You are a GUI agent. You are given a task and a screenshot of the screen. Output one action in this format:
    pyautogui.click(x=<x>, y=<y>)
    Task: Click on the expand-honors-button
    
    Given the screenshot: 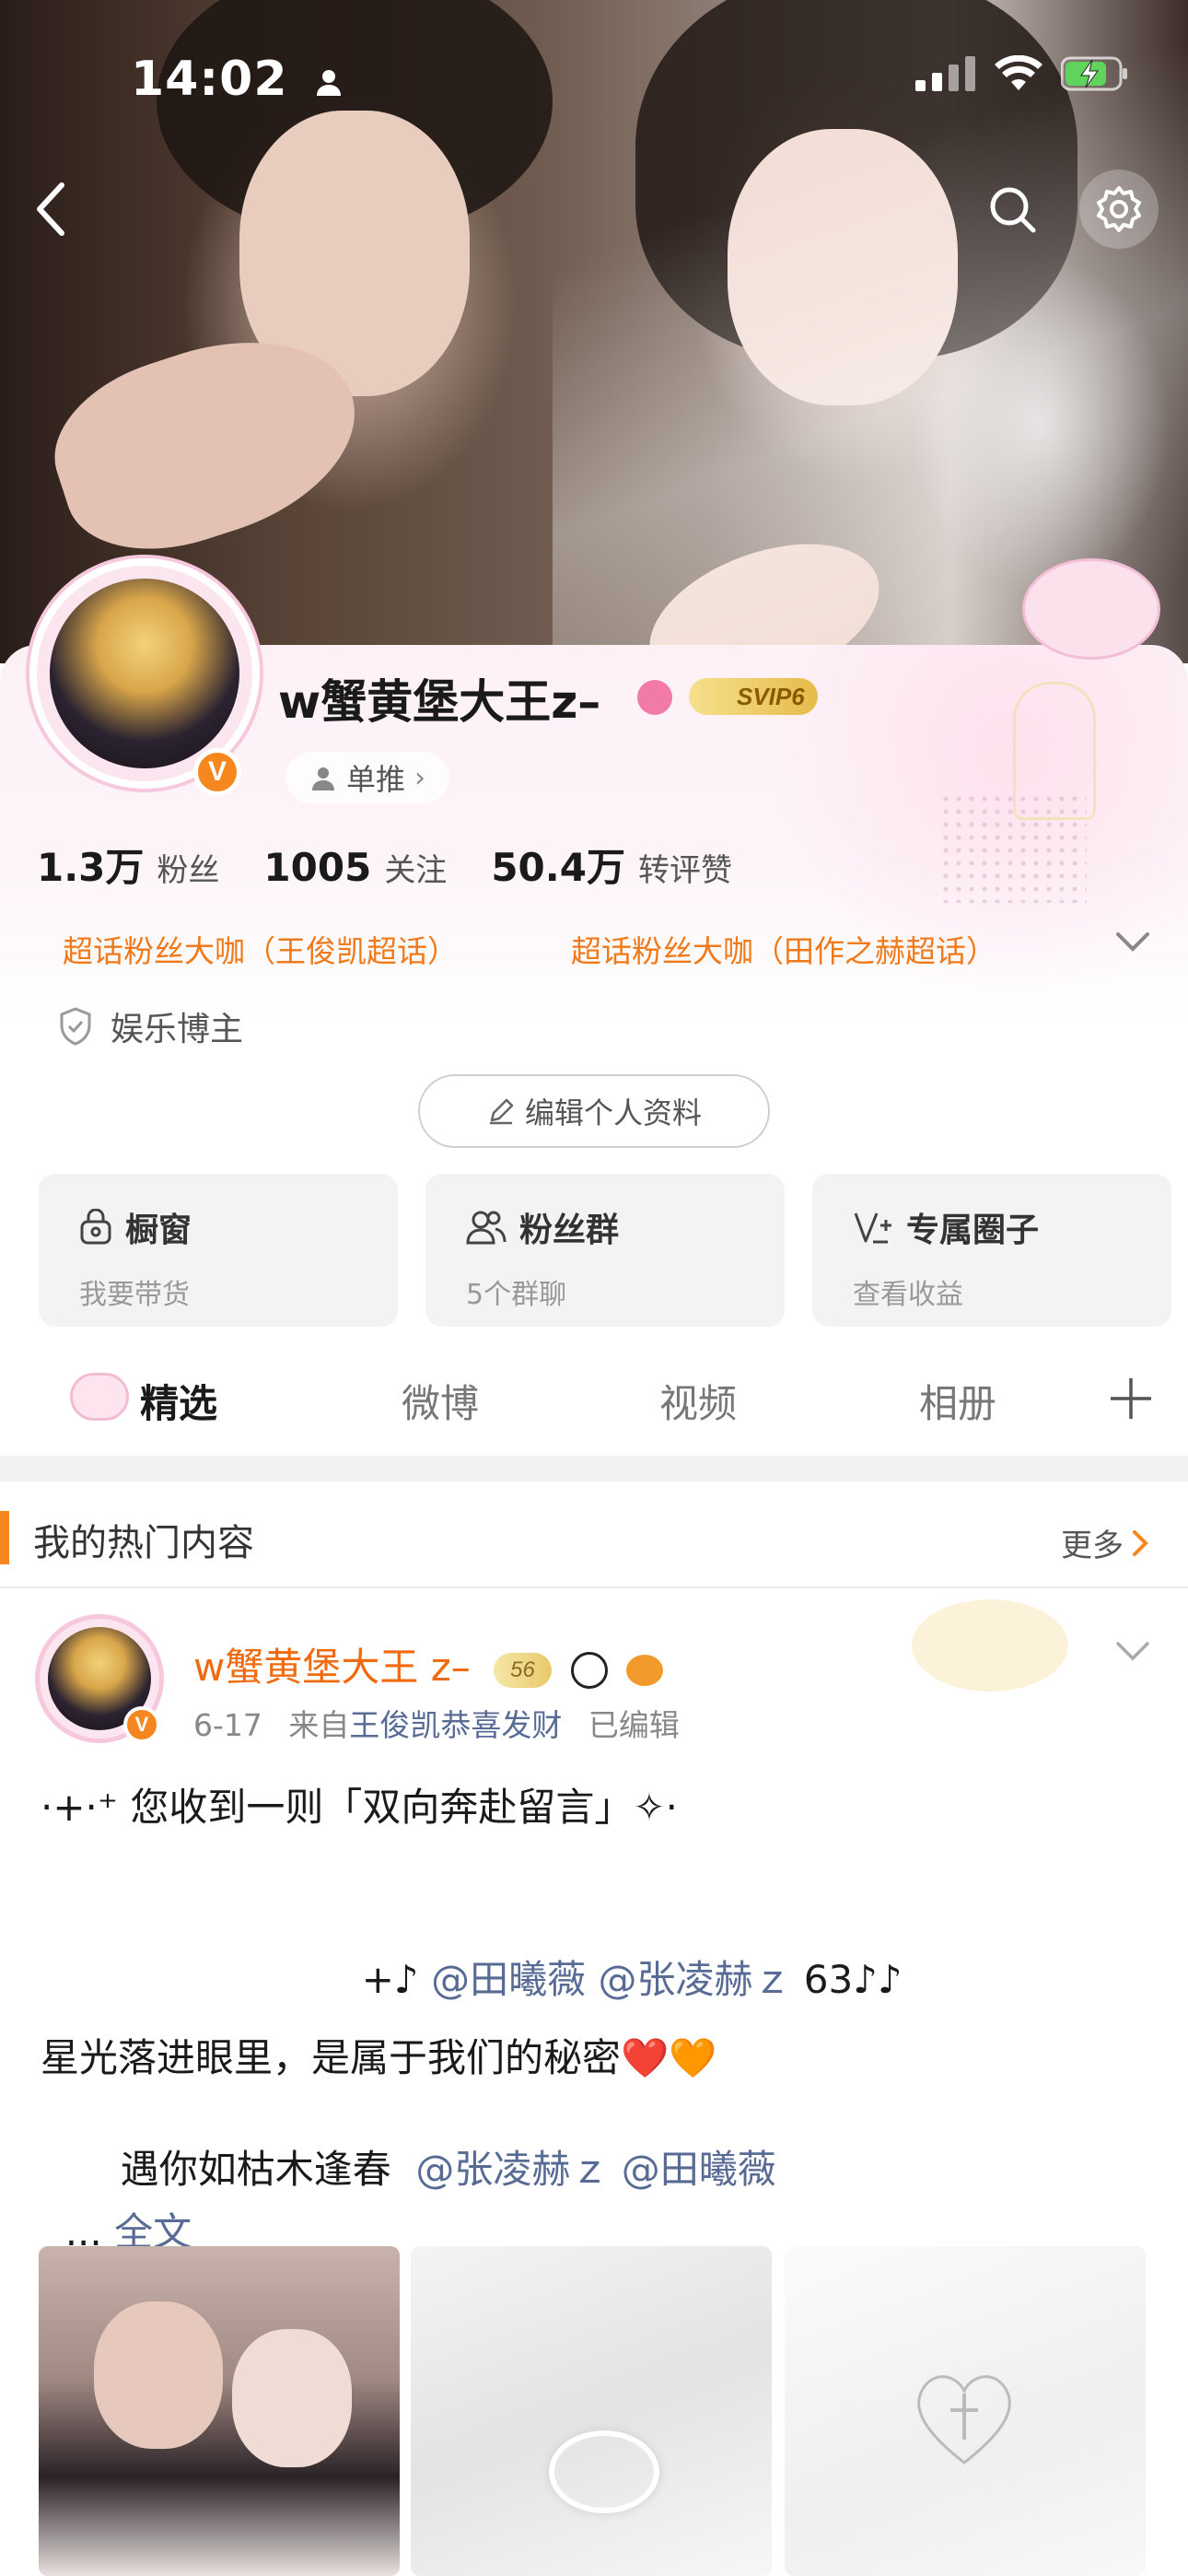 What is the action you would take?
    pyautogui.click(x=1132, y=945)
    